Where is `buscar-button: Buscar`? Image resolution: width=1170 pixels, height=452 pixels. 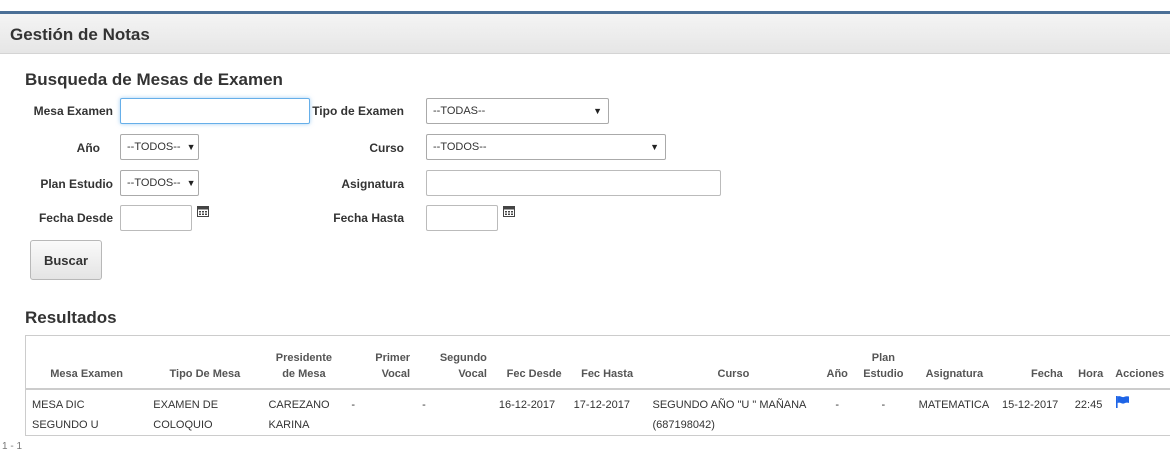 buscar-button: Buscar is located at coordinates (66, 260).